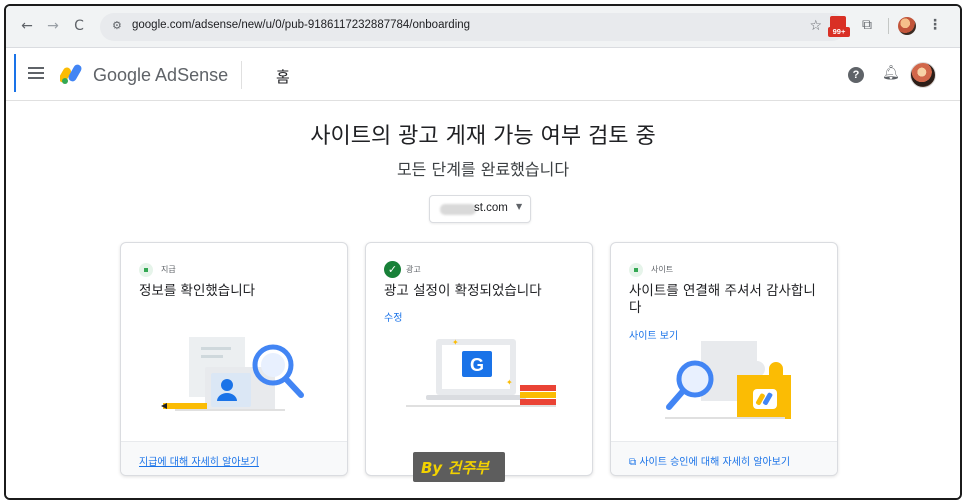  What do you see at coordinates (477, 365) in the screenshot?
I see `svg-text: G` at bounding box center [477, 365].